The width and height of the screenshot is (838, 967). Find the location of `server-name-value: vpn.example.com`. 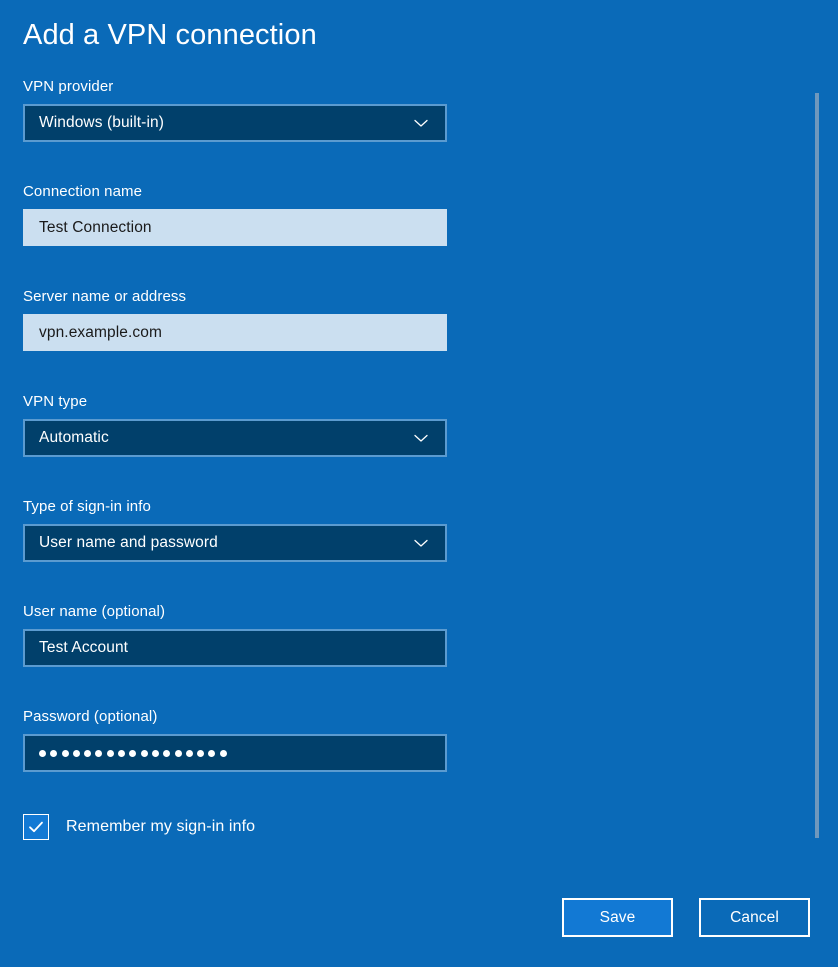

server-name-value: vpn.example.com is located at coordinates (100, 332).